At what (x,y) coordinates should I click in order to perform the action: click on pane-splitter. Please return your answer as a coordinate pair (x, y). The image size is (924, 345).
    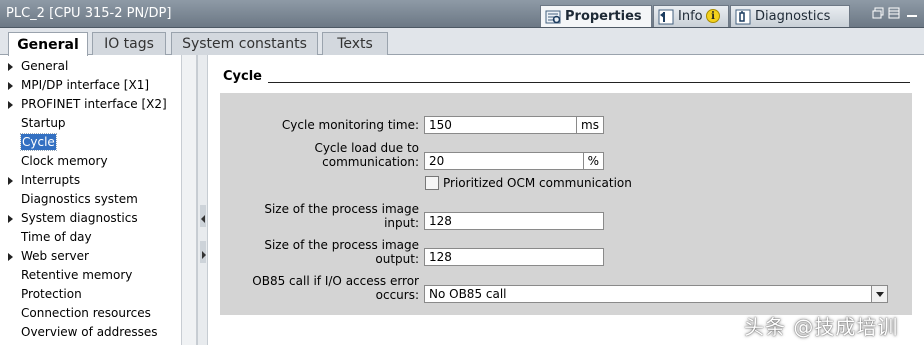
    Looking at the image, I should click on (202, 200).